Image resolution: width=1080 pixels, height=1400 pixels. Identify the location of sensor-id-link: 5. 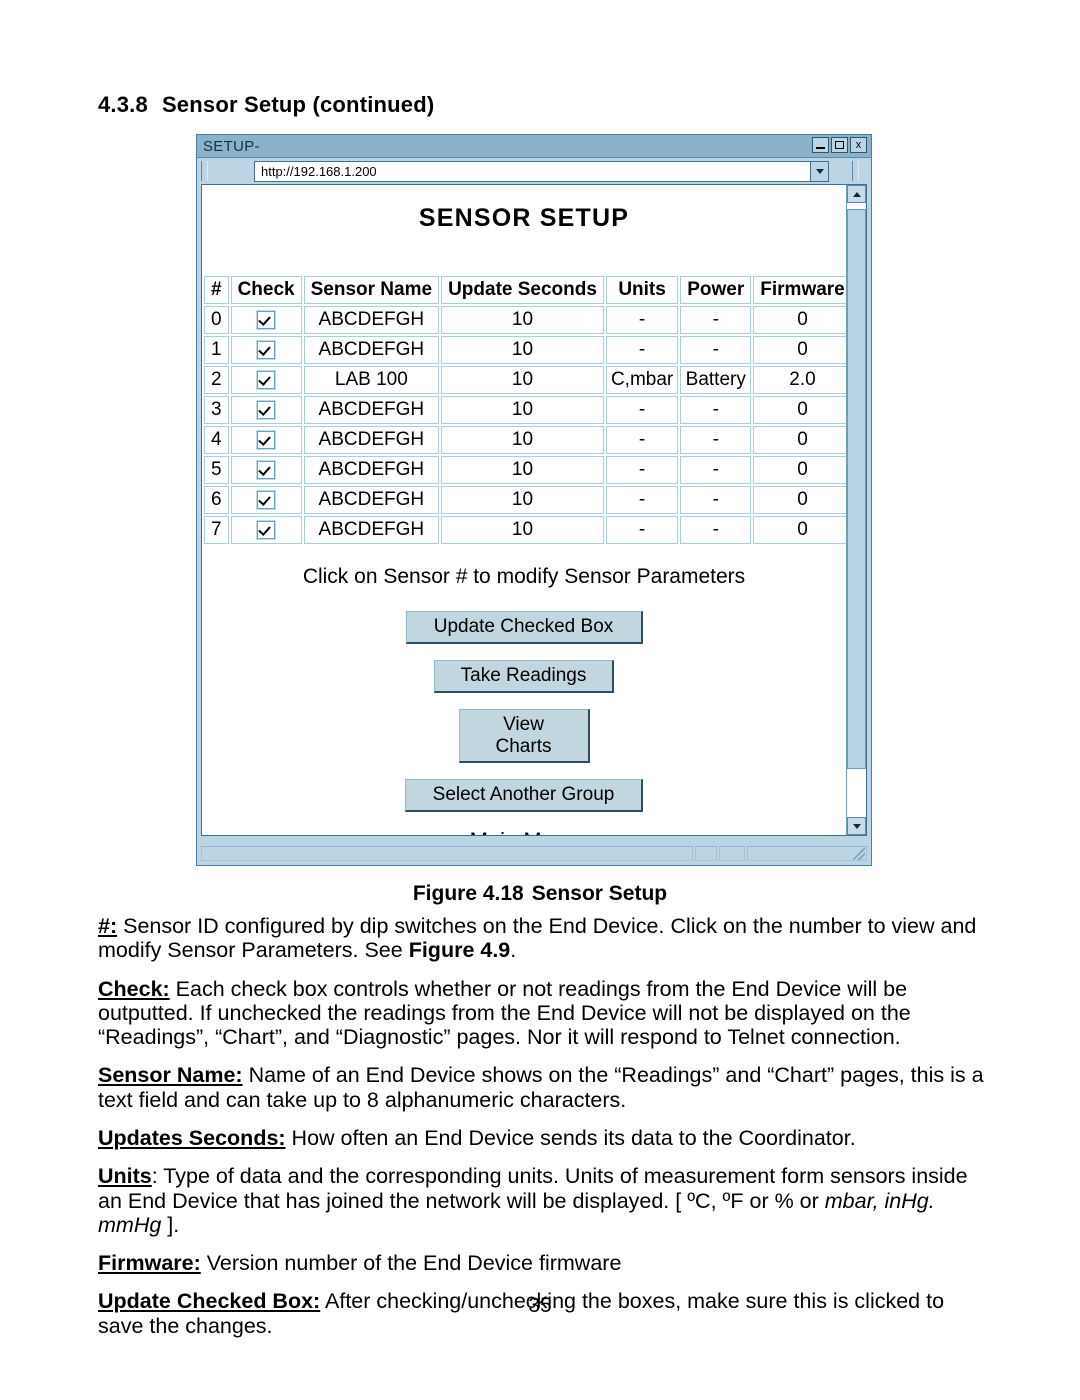
(216, 470).